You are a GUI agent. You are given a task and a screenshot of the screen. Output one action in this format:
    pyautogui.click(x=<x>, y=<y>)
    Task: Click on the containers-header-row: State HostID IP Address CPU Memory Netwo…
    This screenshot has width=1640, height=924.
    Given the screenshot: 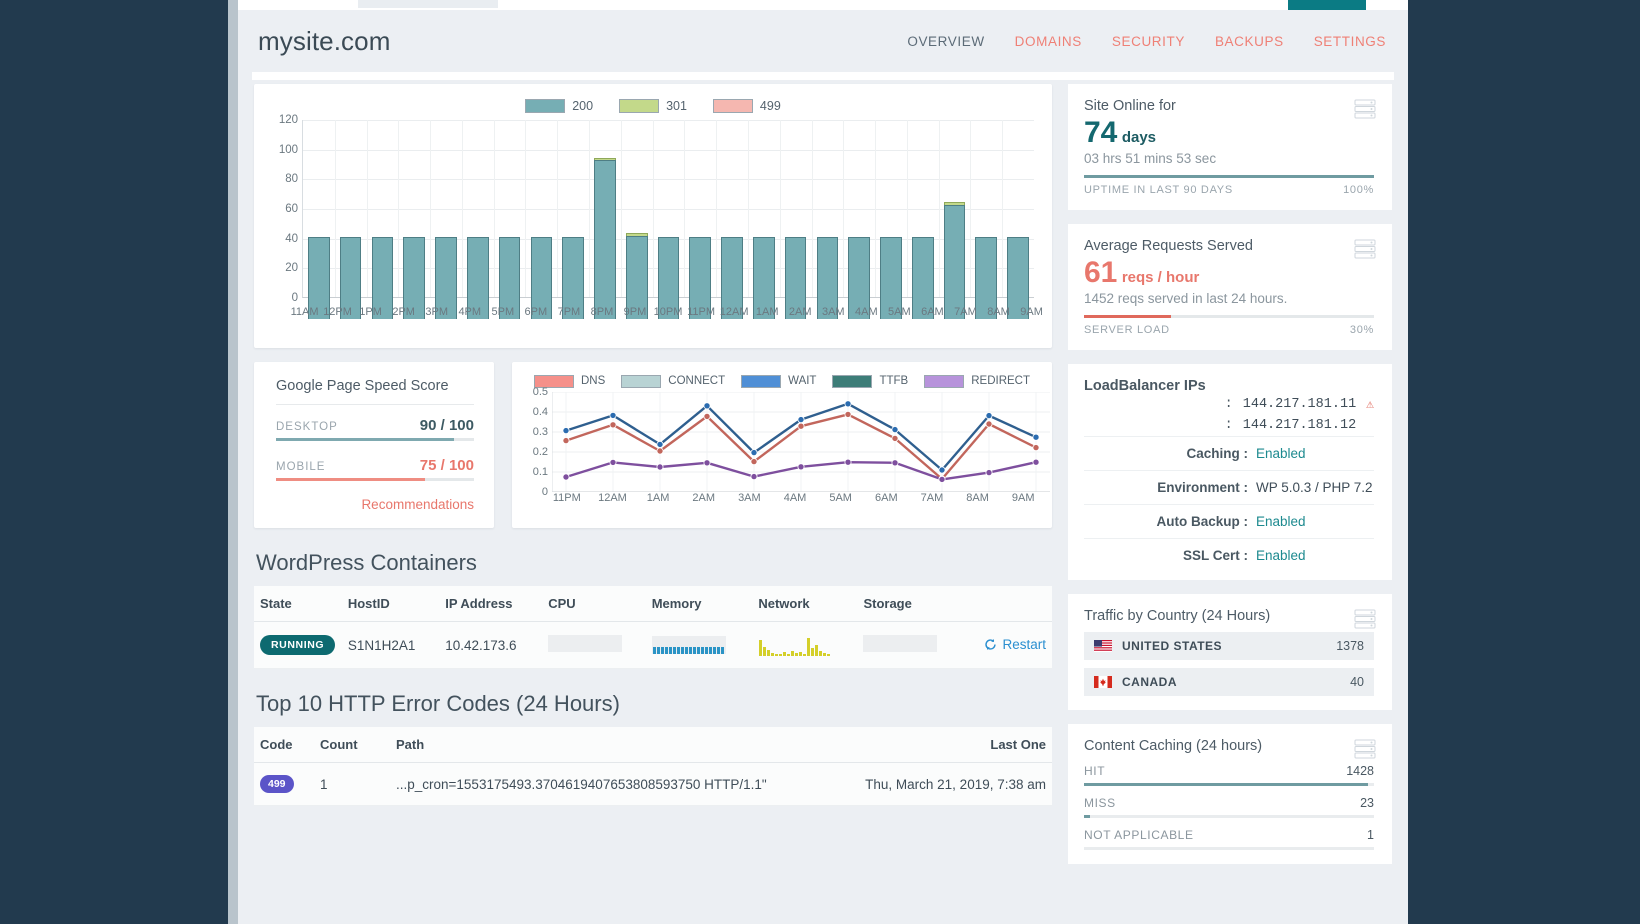 What is the action you would take?
    pyautogui.click(x=653, y=604)
    